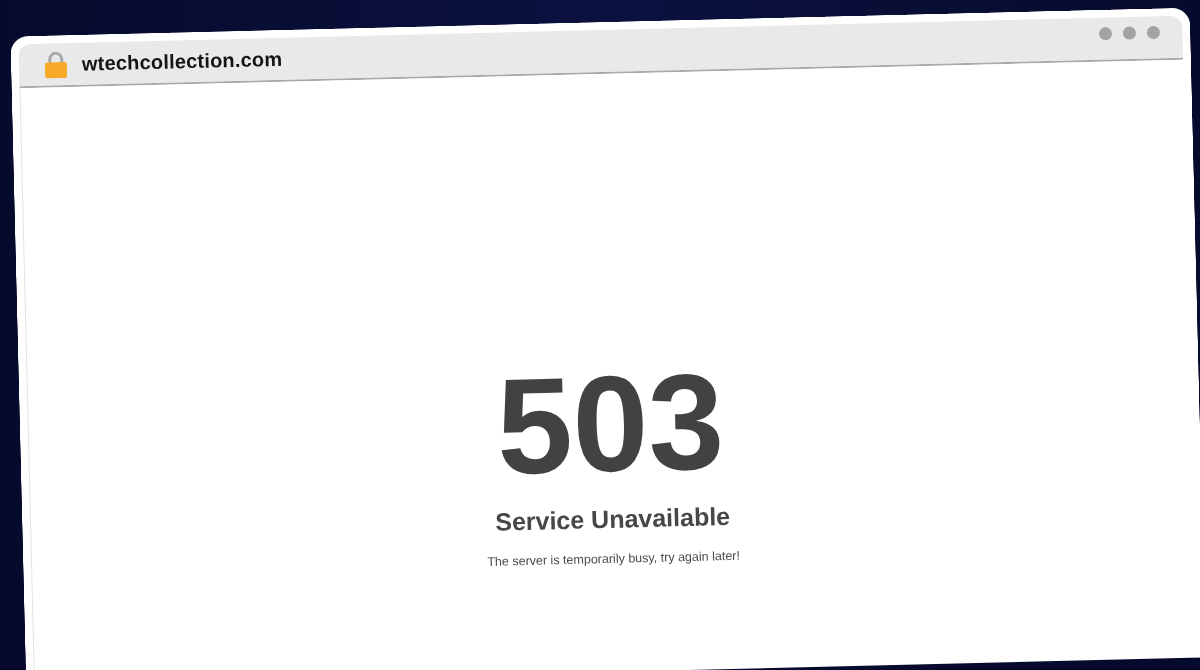  What do you see at coordinates (614, 559) in the screenshot?
I see `error-message: The server is temporarily busy, try again later!` at bounding box center [614, 559].